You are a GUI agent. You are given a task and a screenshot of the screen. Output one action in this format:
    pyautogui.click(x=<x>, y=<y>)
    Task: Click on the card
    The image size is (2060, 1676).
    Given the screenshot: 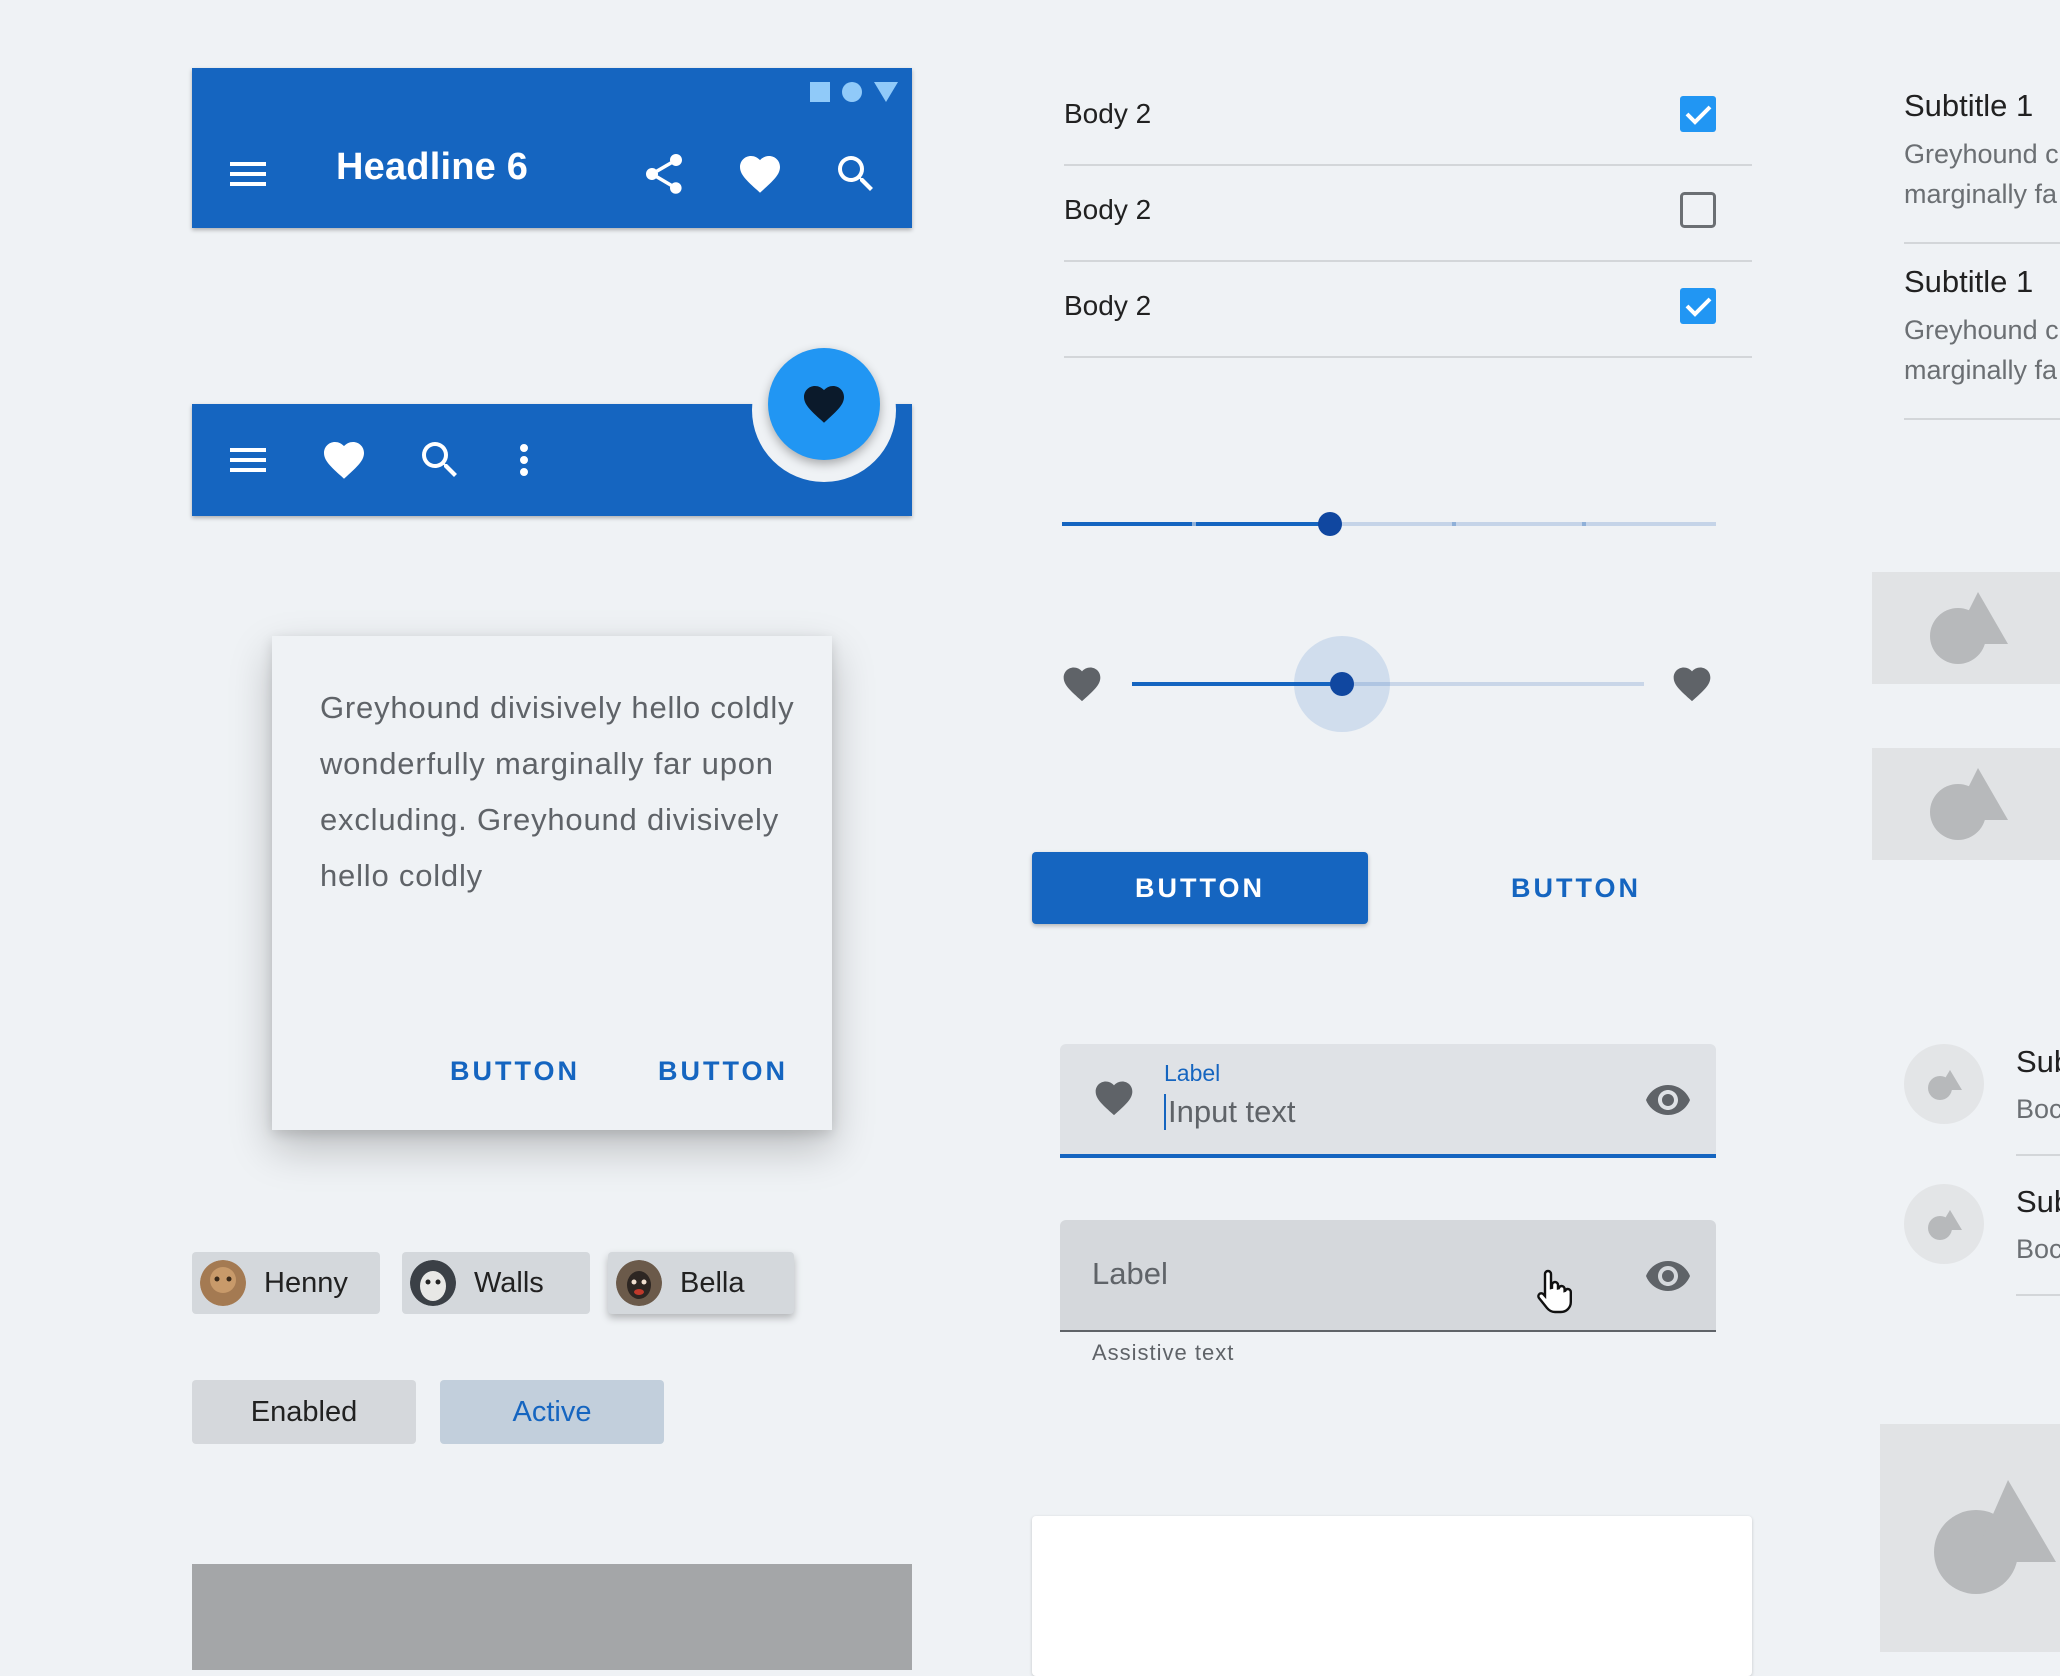 What is the action you would take?
    pyautogui.click(x=1392, y=1596)
    